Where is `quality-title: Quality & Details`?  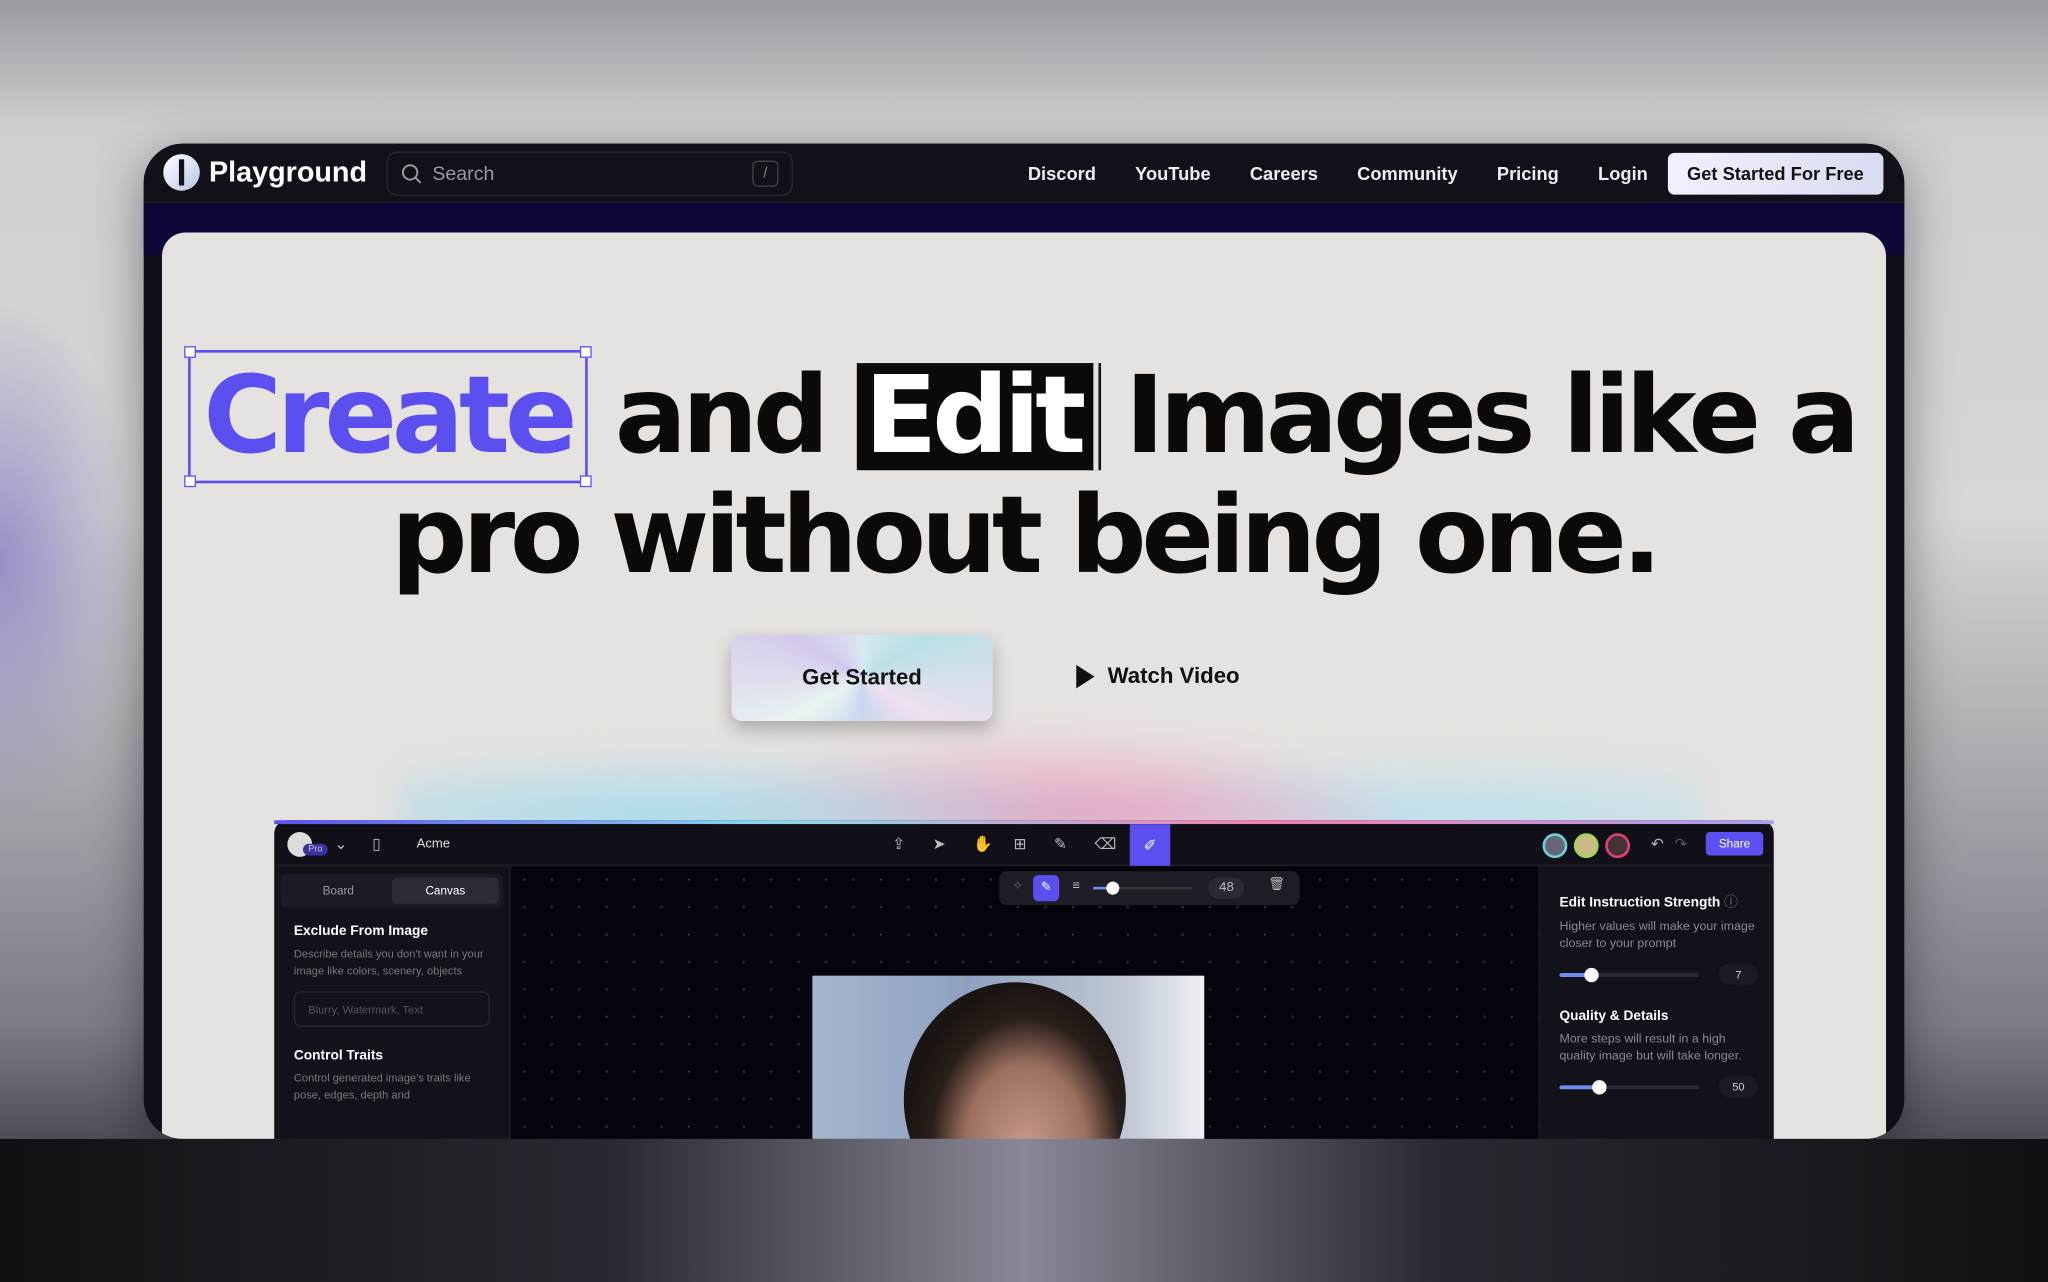 quality-title: Quality & Details is located at coordinates (1614, 1016).